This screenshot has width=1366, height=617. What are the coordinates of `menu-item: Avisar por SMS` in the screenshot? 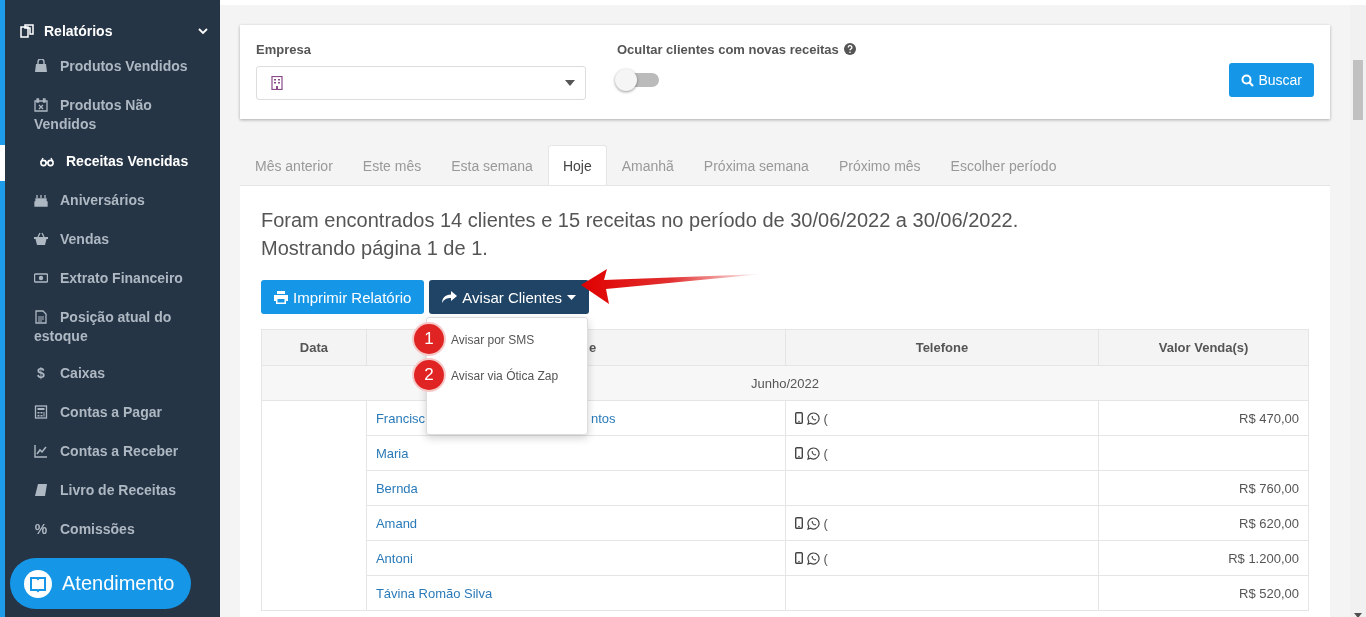 It's located at (517, 340).